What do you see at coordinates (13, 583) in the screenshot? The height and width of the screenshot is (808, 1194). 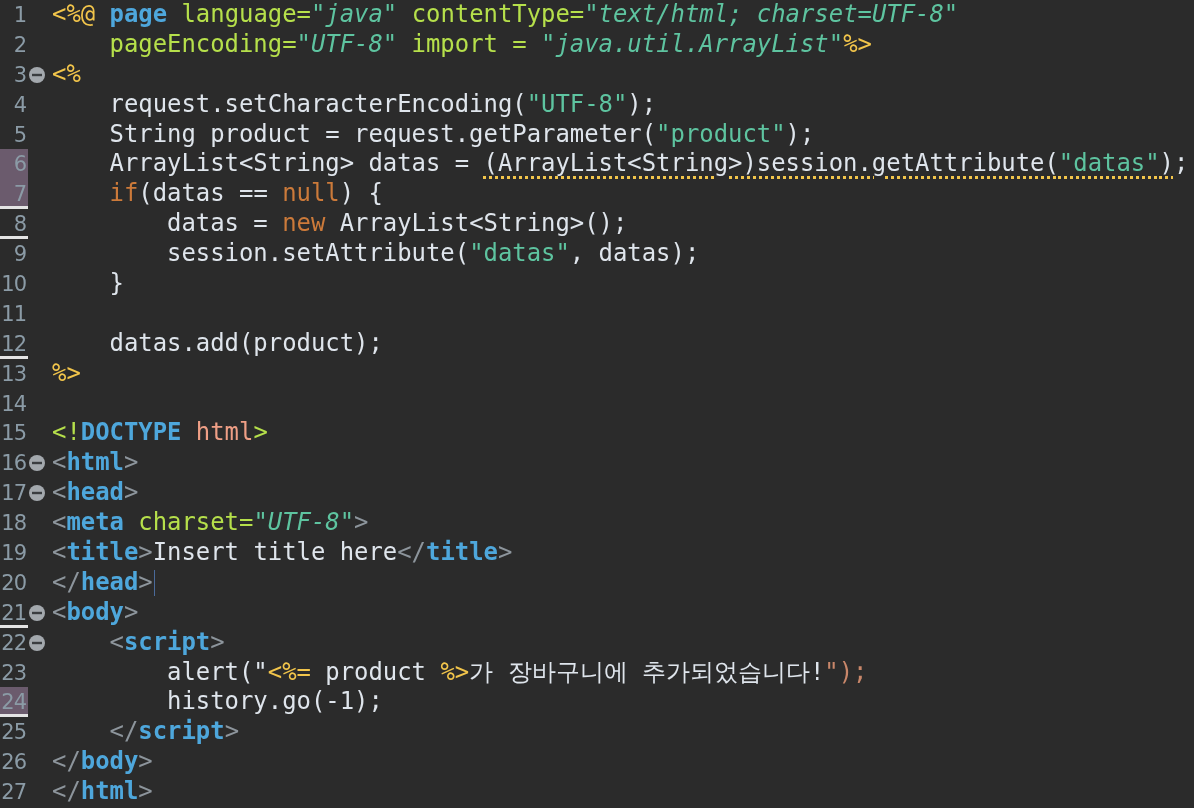 I see `line-number: 20` at bounding box center [13, 583].